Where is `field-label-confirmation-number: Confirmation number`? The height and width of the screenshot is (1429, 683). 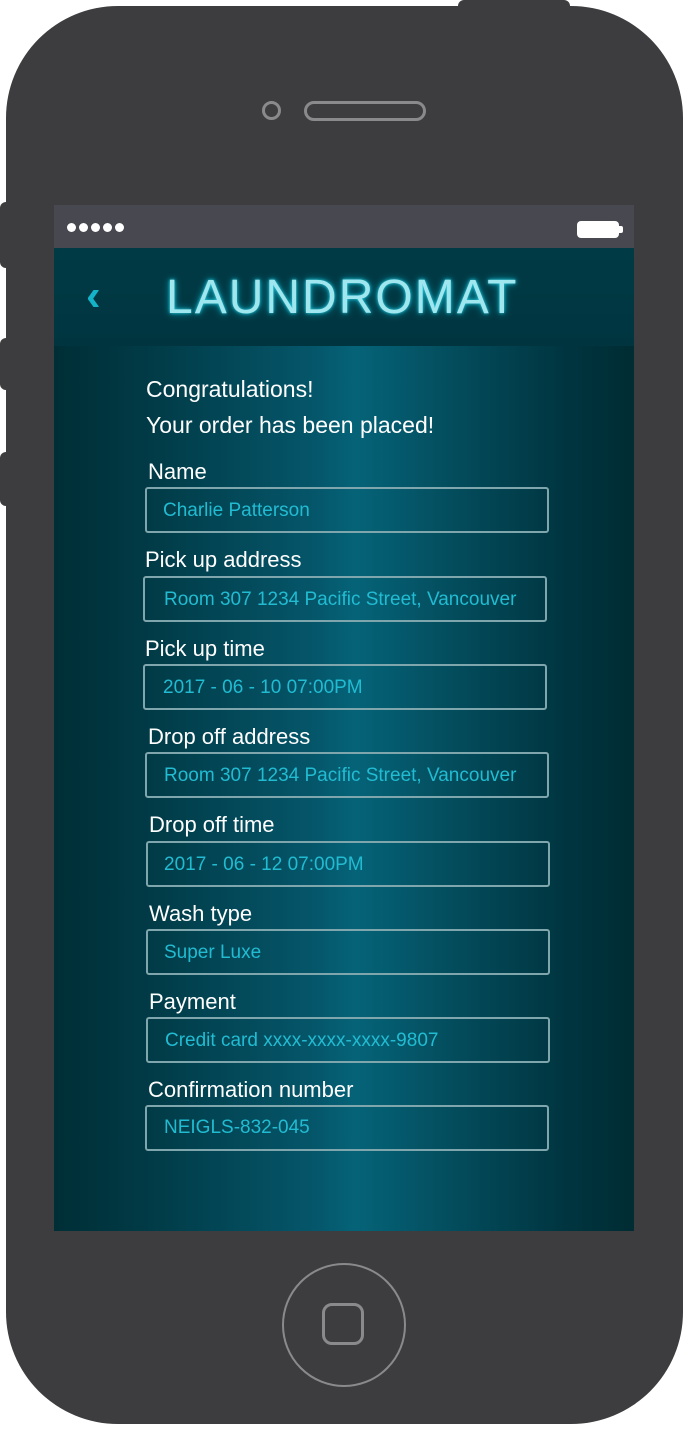
field-label-confirmation-number: Confirmation number is located at coordinates (251, 1089).